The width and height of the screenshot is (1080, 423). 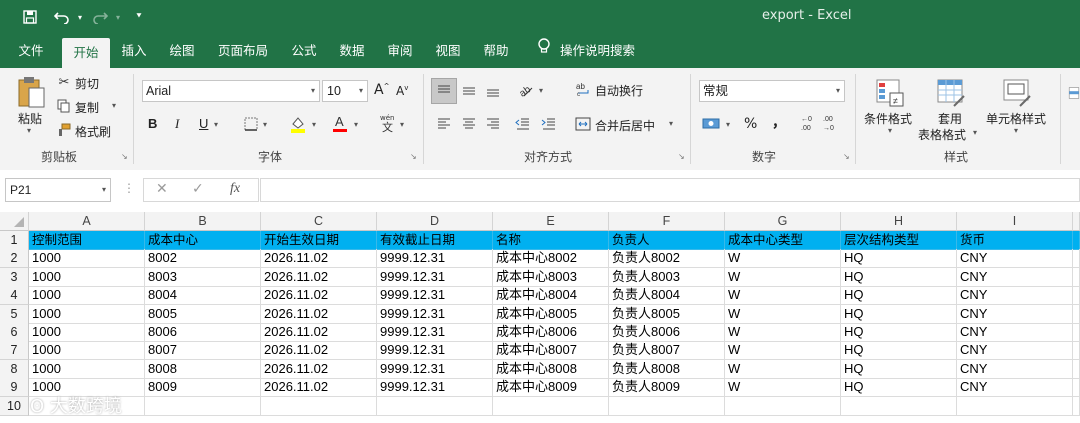 What do you see at coordinates (444, 124) in the screenshot?
I see `align-left-icon` at bounding box center [444, 124].